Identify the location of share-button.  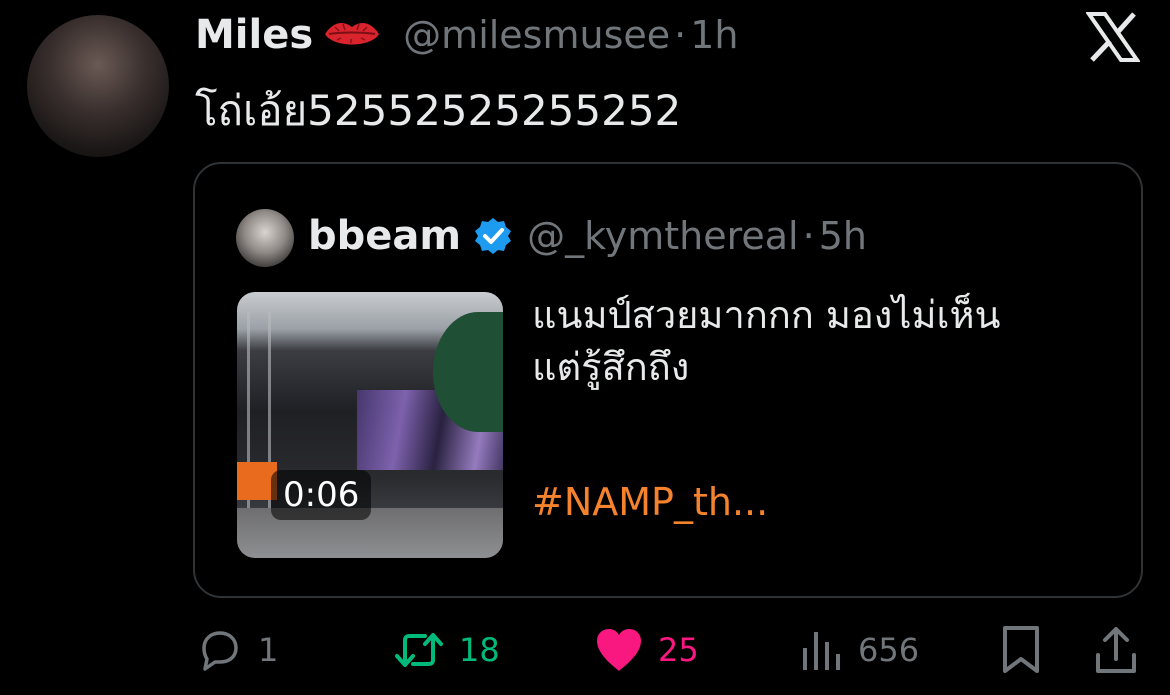
(1116, 650).